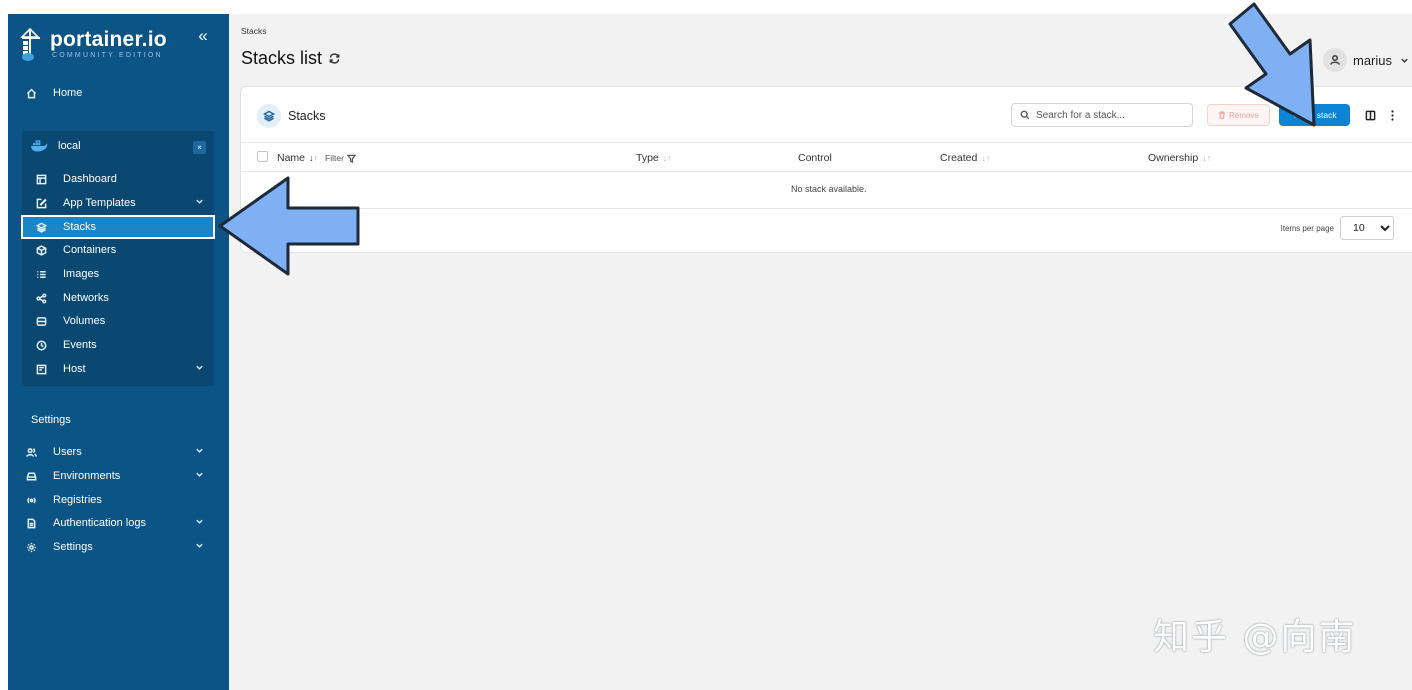  What do you see at coordinates (31, 476) in the screenshot?
I see `hdd-icon` at bounding box center [31, 476].